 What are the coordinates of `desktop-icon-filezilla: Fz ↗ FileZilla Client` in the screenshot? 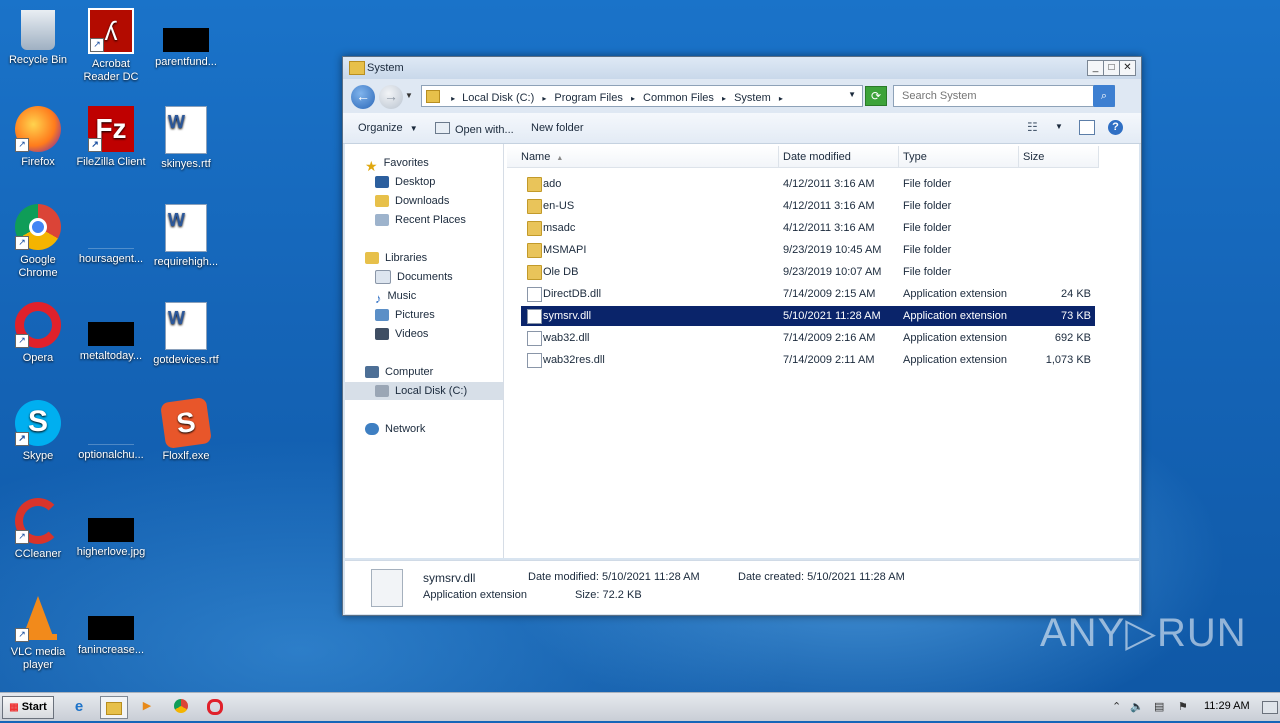 It's located at (111, 137).